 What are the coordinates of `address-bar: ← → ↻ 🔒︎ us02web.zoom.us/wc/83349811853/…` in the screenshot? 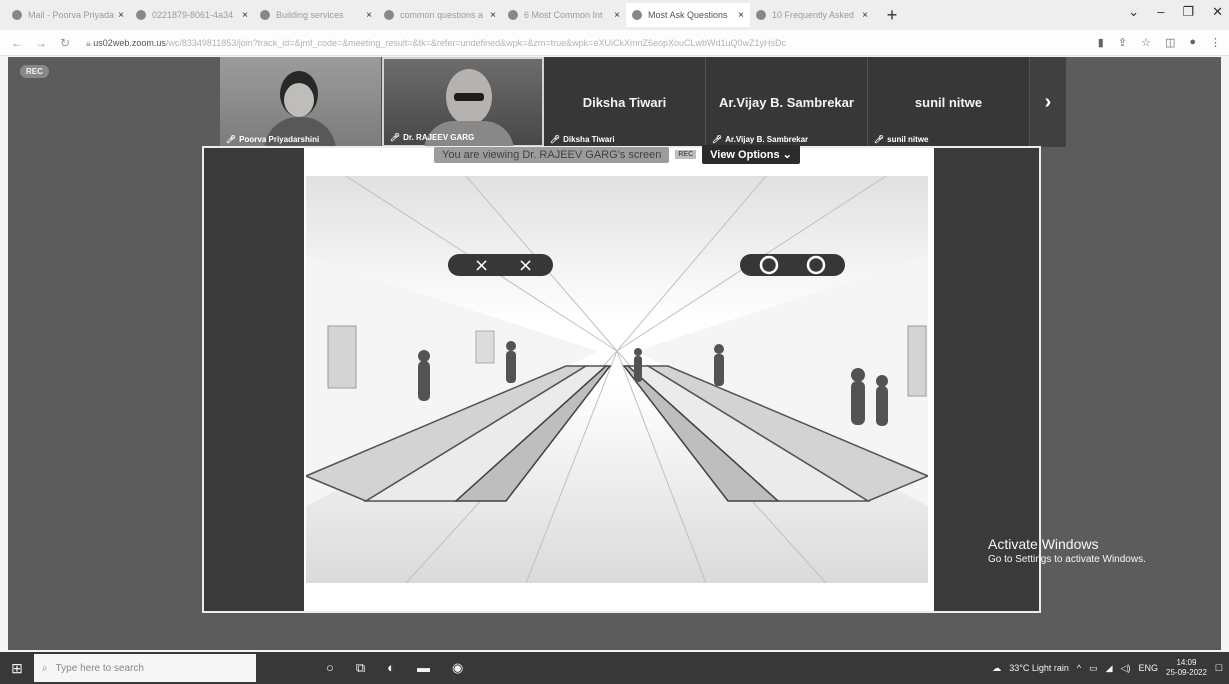 It's located at (614, 43).